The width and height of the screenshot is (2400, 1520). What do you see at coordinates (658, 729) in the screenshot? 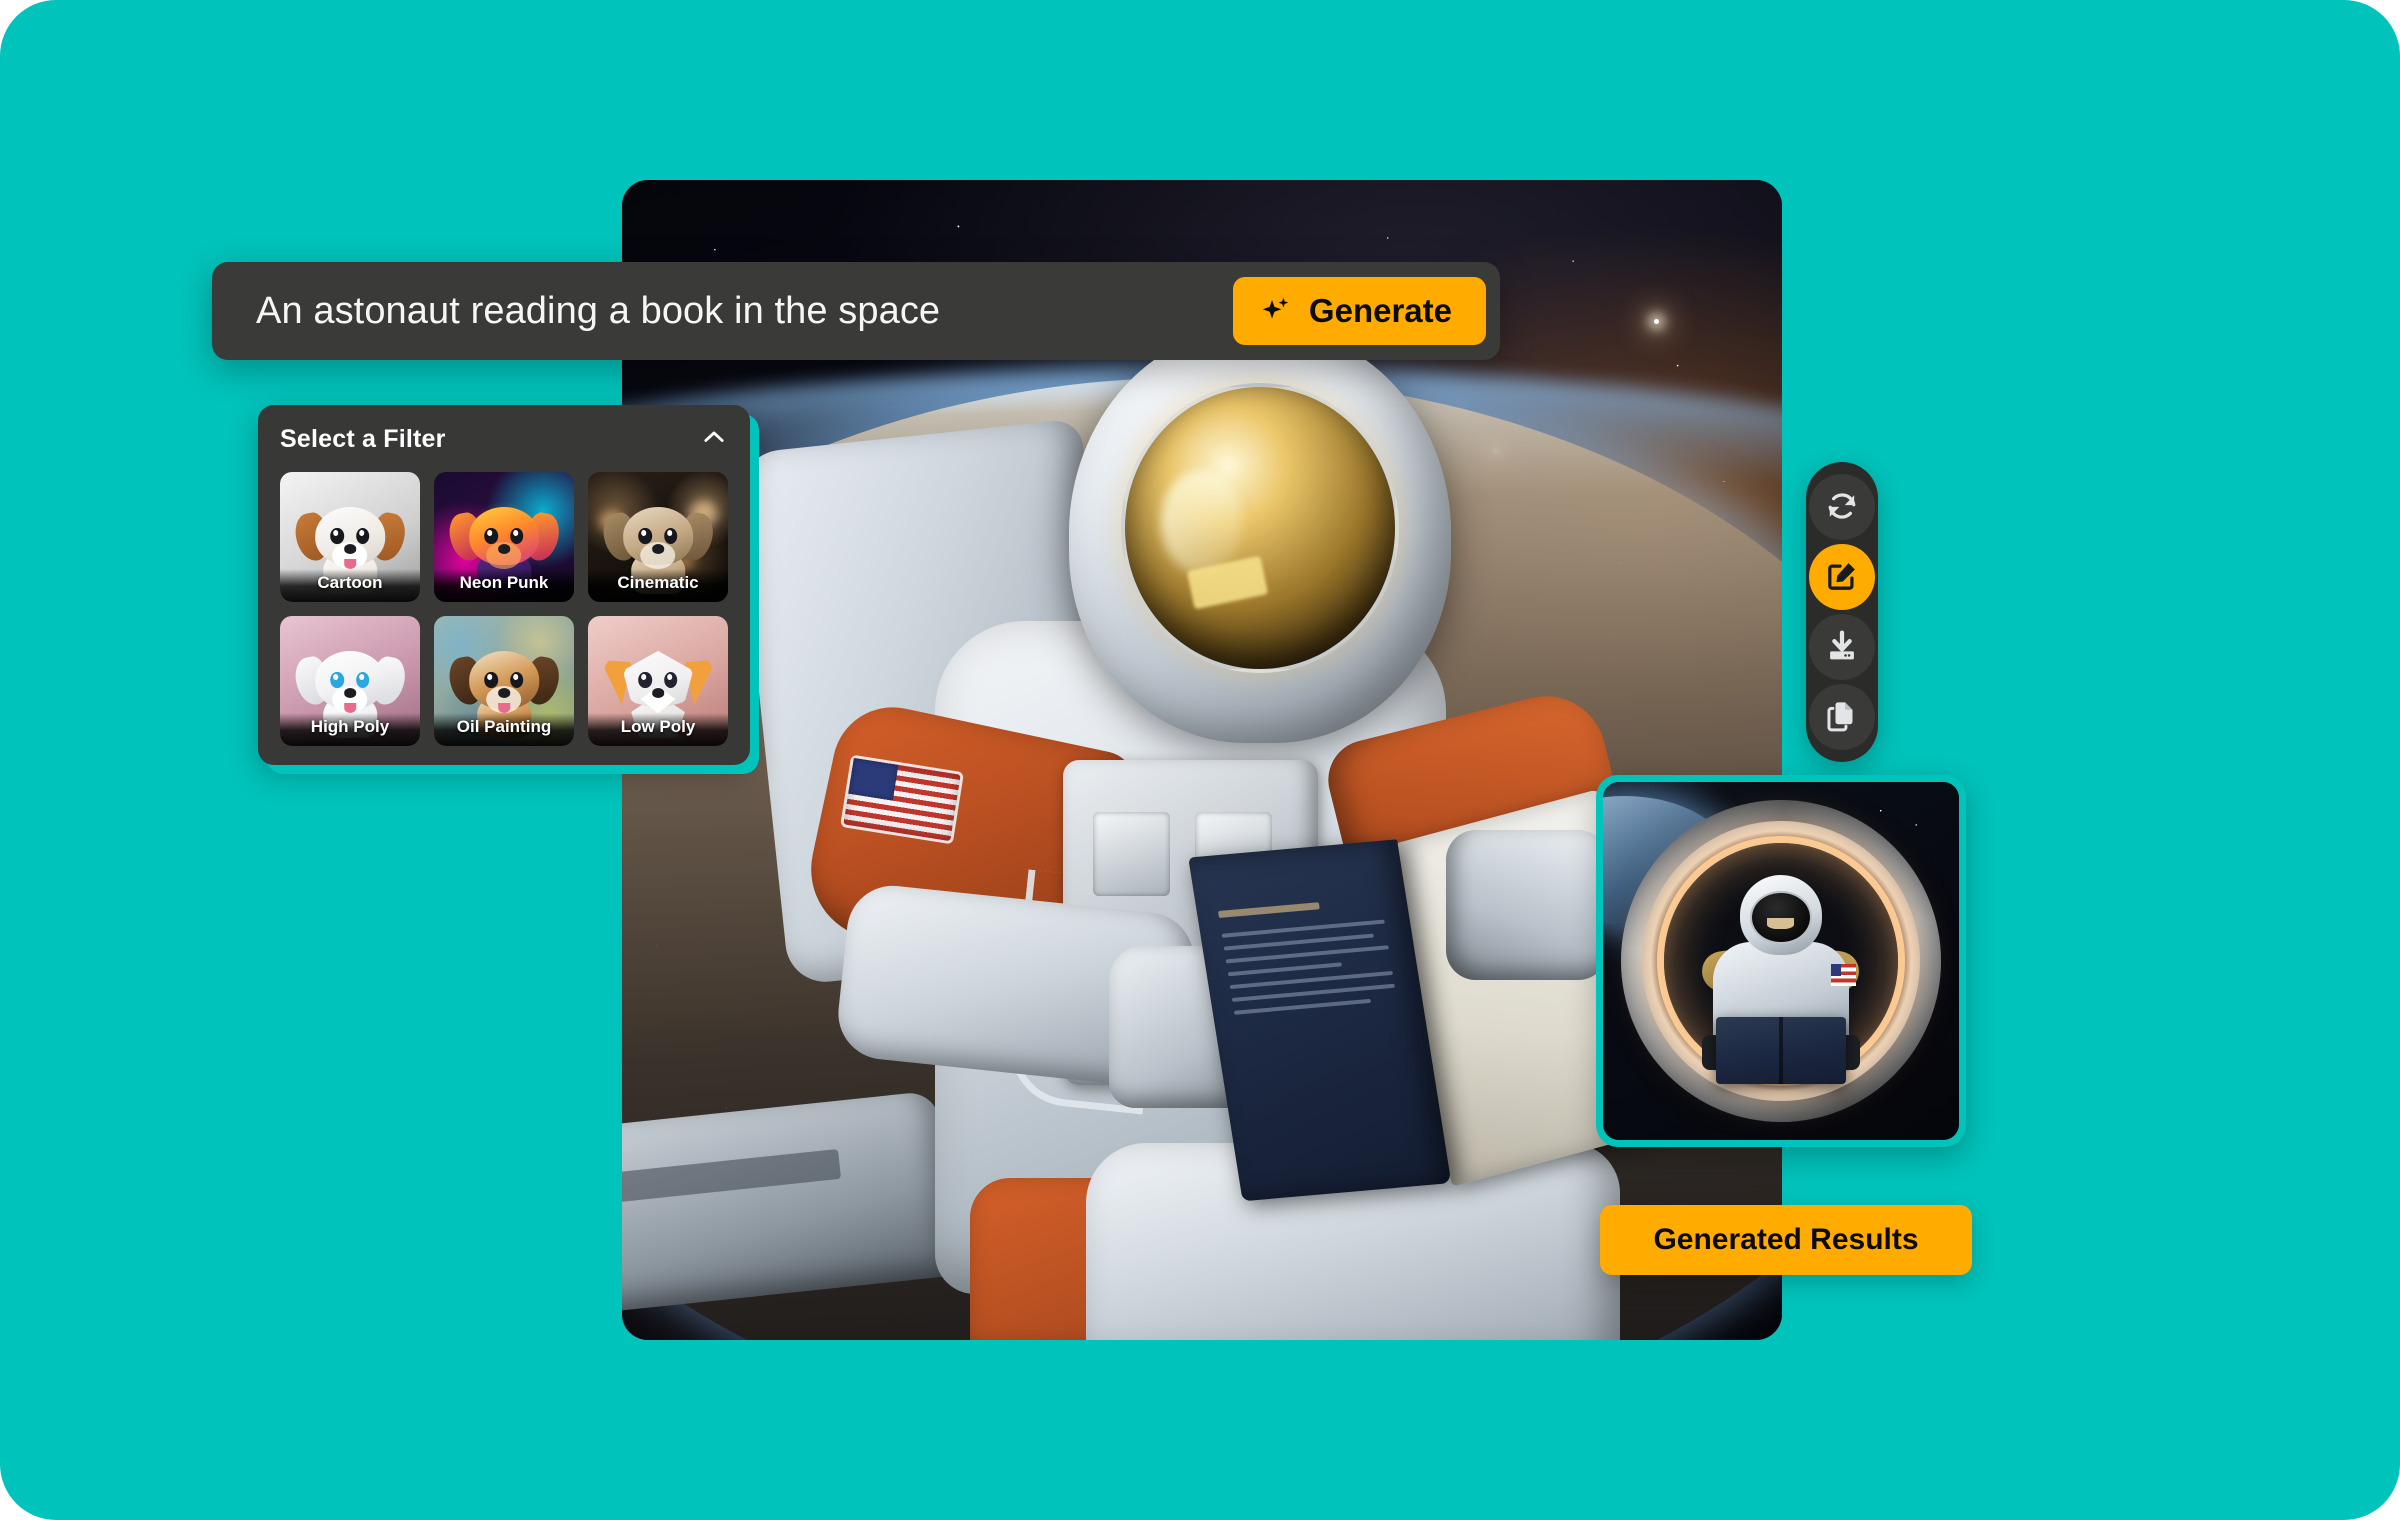
I see `filter-label: Low Poly` at bounding box center [658, 729].